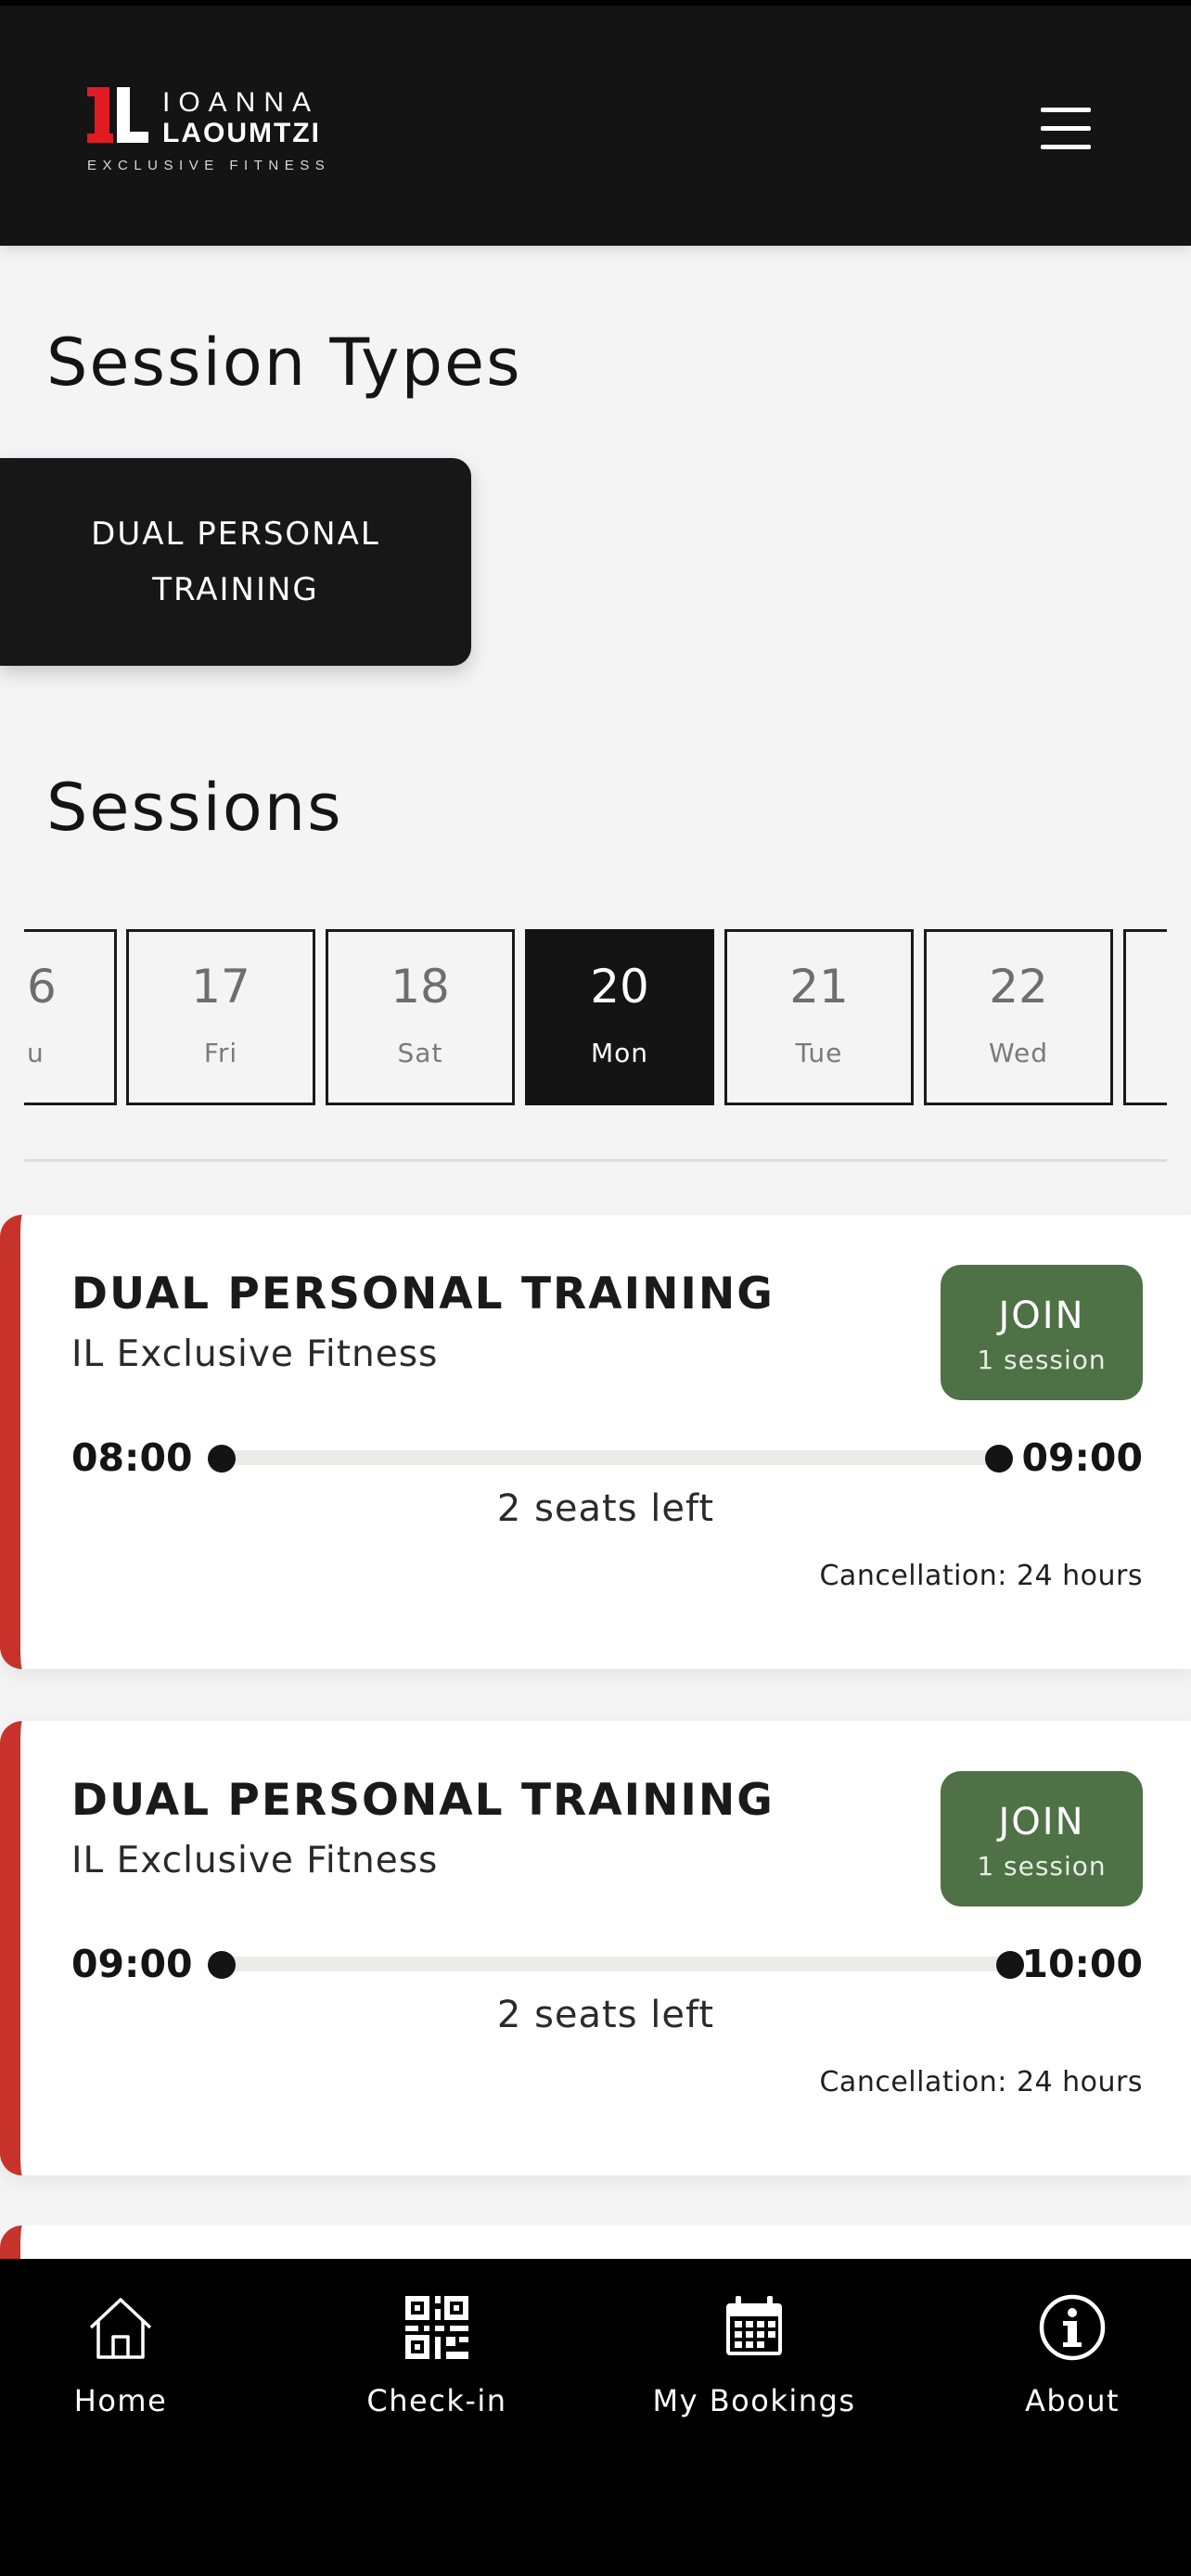 This screenshot has width=1191, height=2576. I want to click on section-divider, so click(595, 1160).